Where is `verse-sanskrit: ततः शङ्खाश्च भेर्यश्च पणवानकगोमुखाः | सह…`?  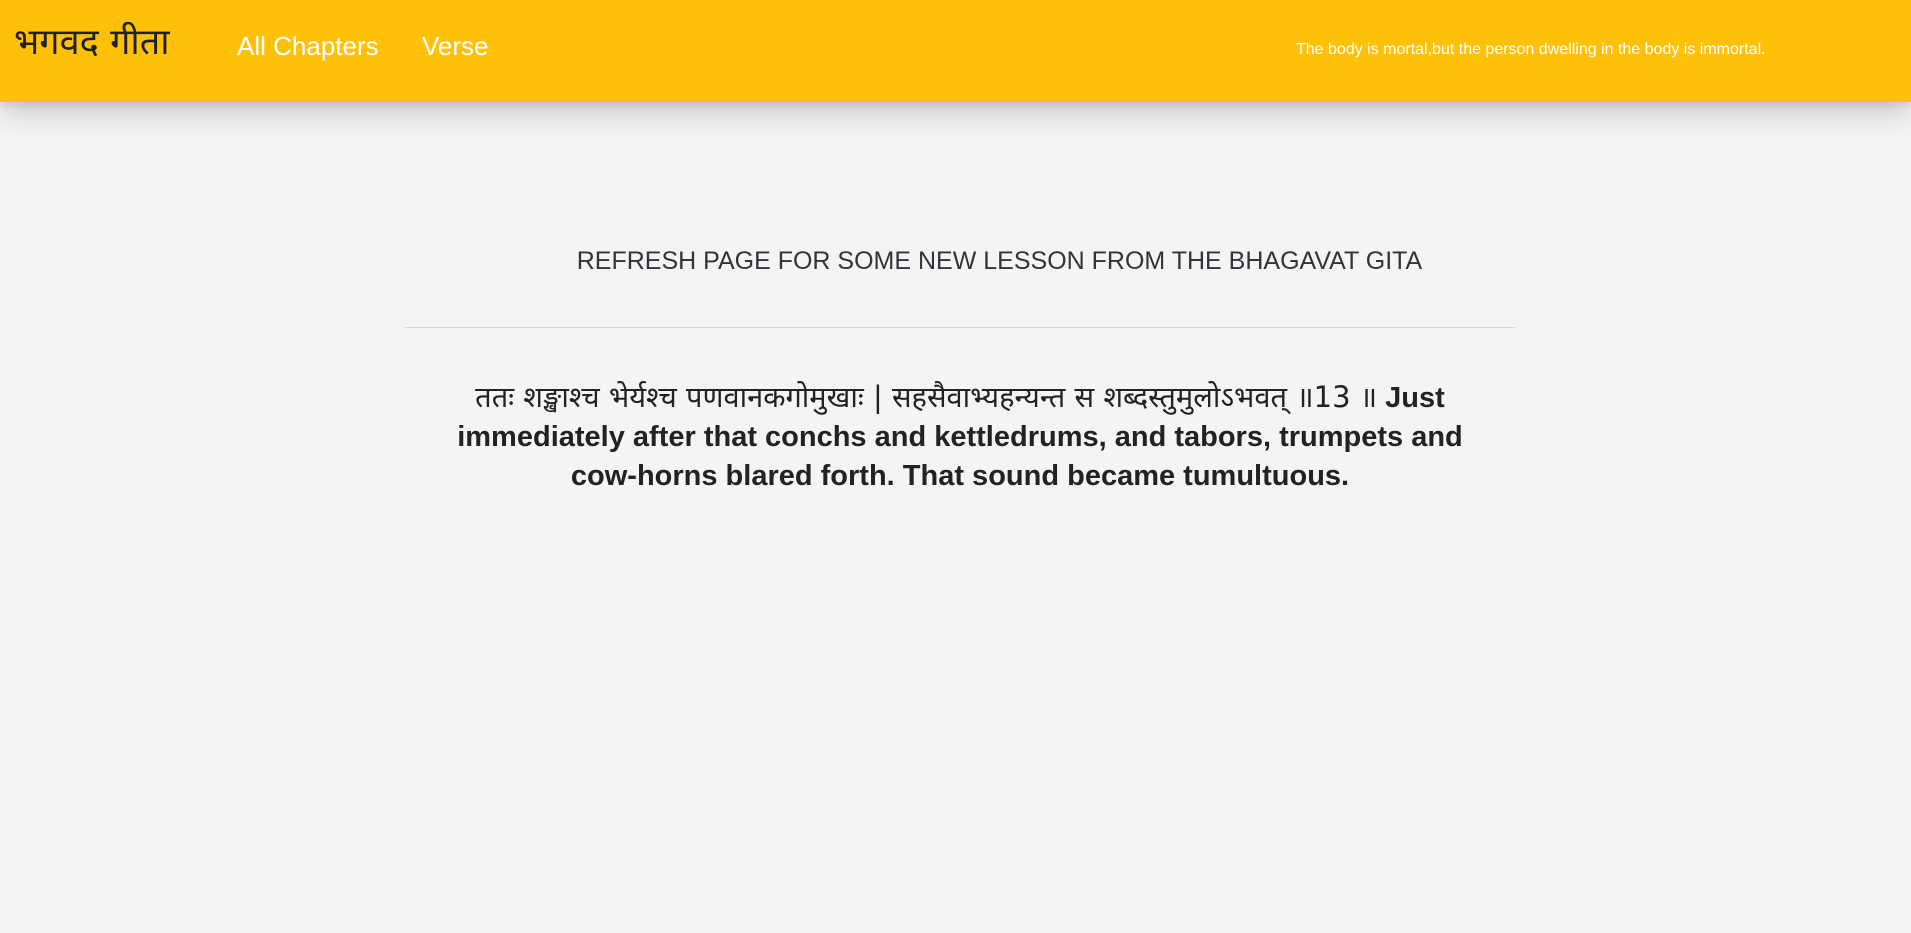
verse-sanskrit: ततः शङ्खाश्च भेर्यश्च पणवानकगोमुखाः | सह… is located at coordinates (926, 397).